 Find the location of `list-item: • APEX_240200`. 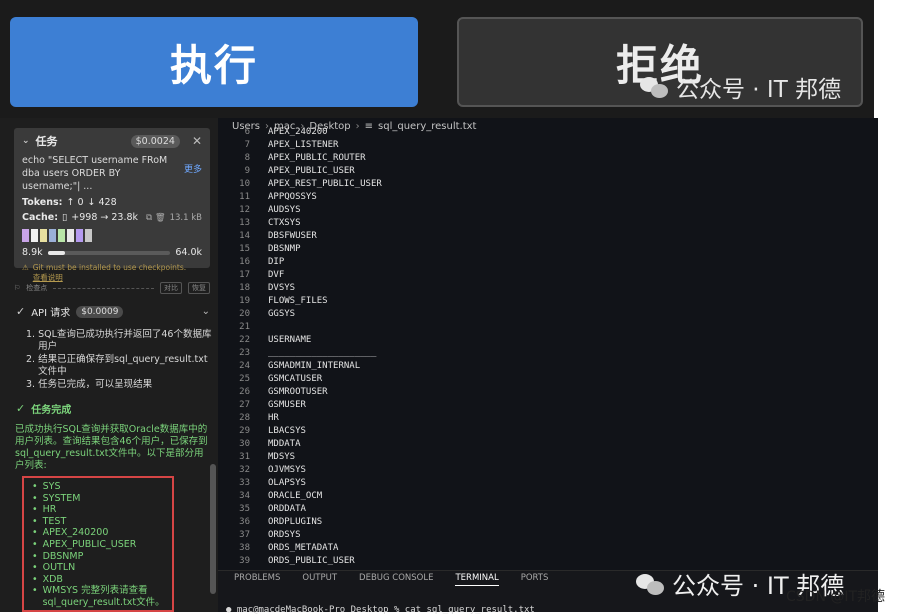

list-item: • APEX_240200 is located at coordinates (70, 533).